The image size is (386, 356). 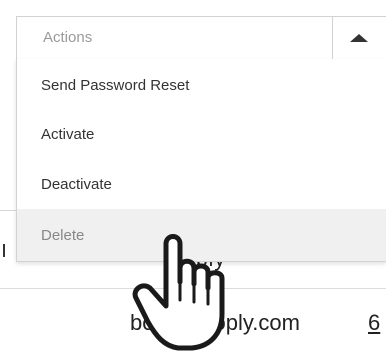 What do you see at coordinates (201, 134) in the screenshot?
I see `menu-item-activate: Activate` at bounding box center [201, 134].